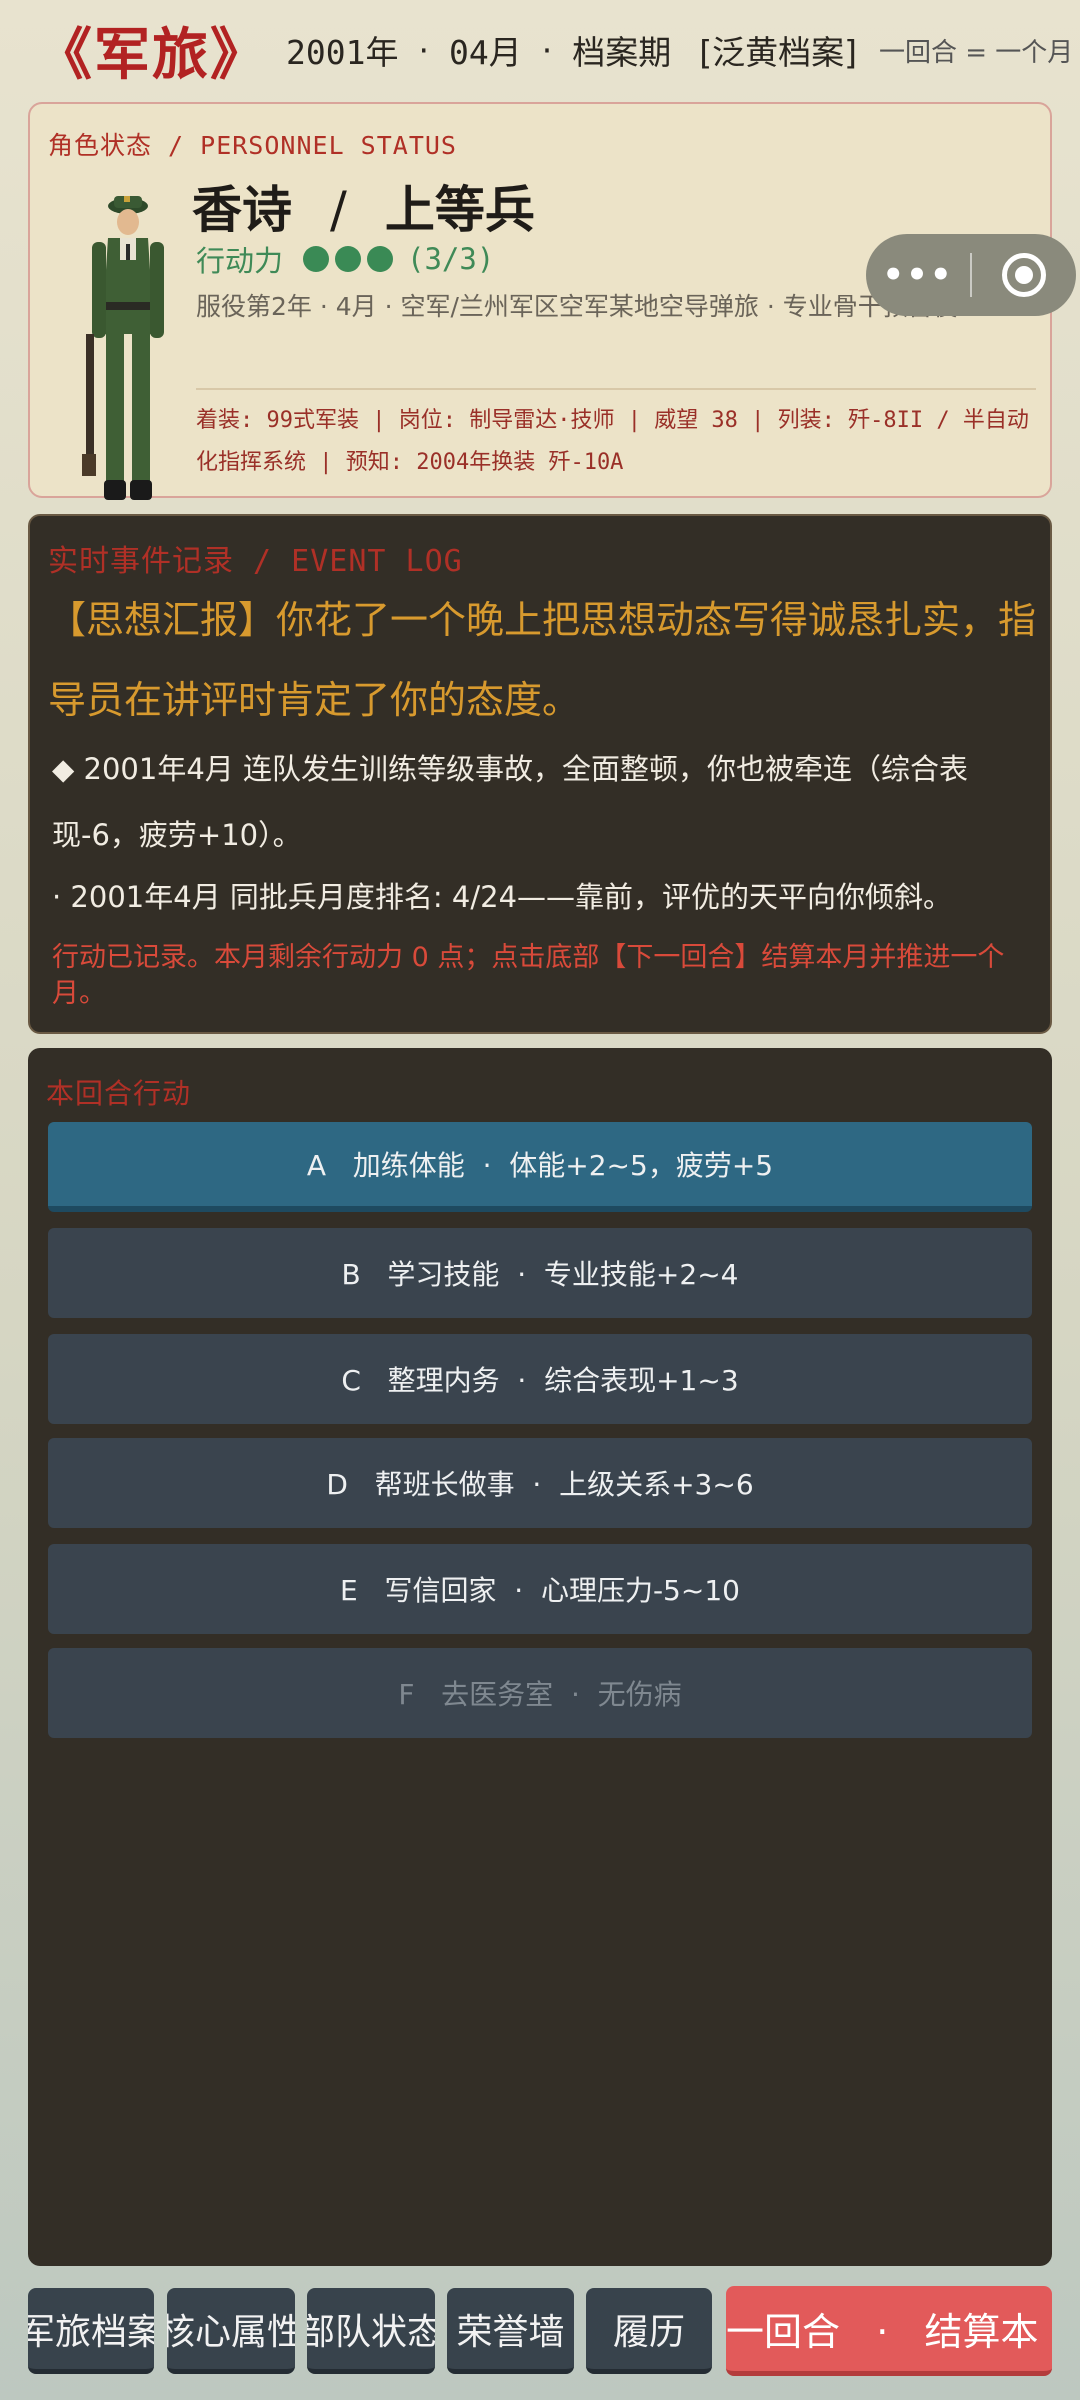 This screenshot has height=2400, width=1080. What do you see at coordinates (918, 275) in the screenshot?
I see `more-menu-icon: •••` at bounding box center [918, 275].